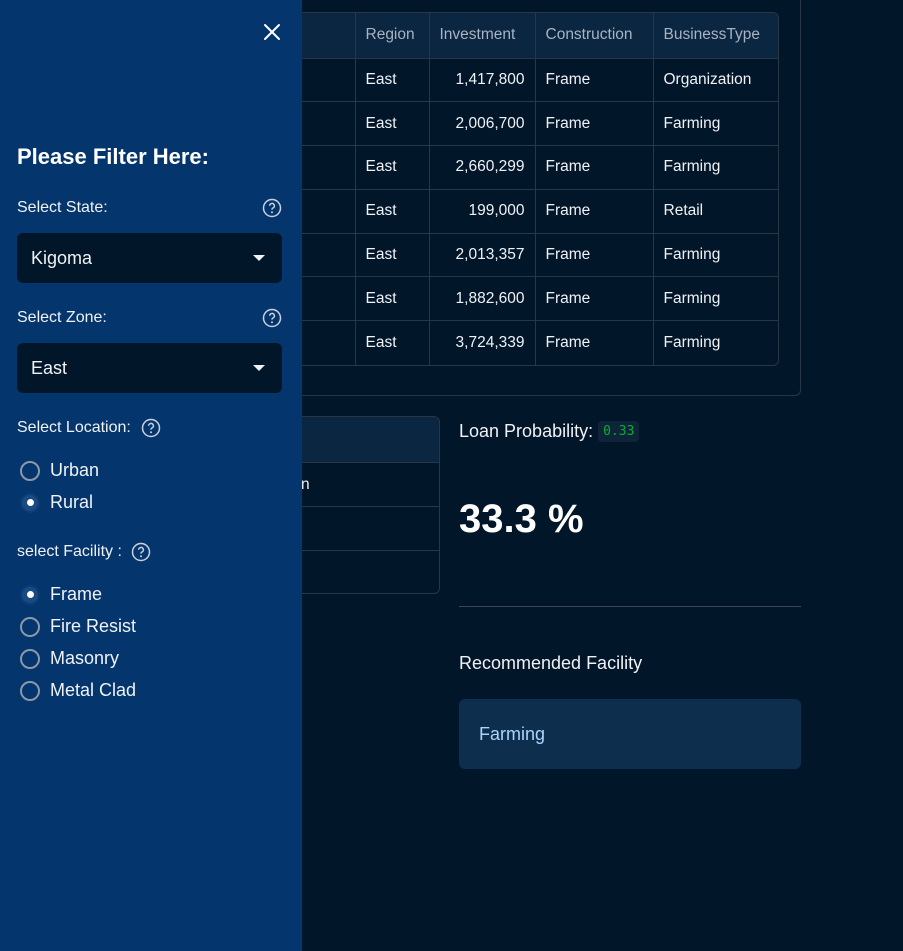  I want to click on close-icon, so click(272, 32).